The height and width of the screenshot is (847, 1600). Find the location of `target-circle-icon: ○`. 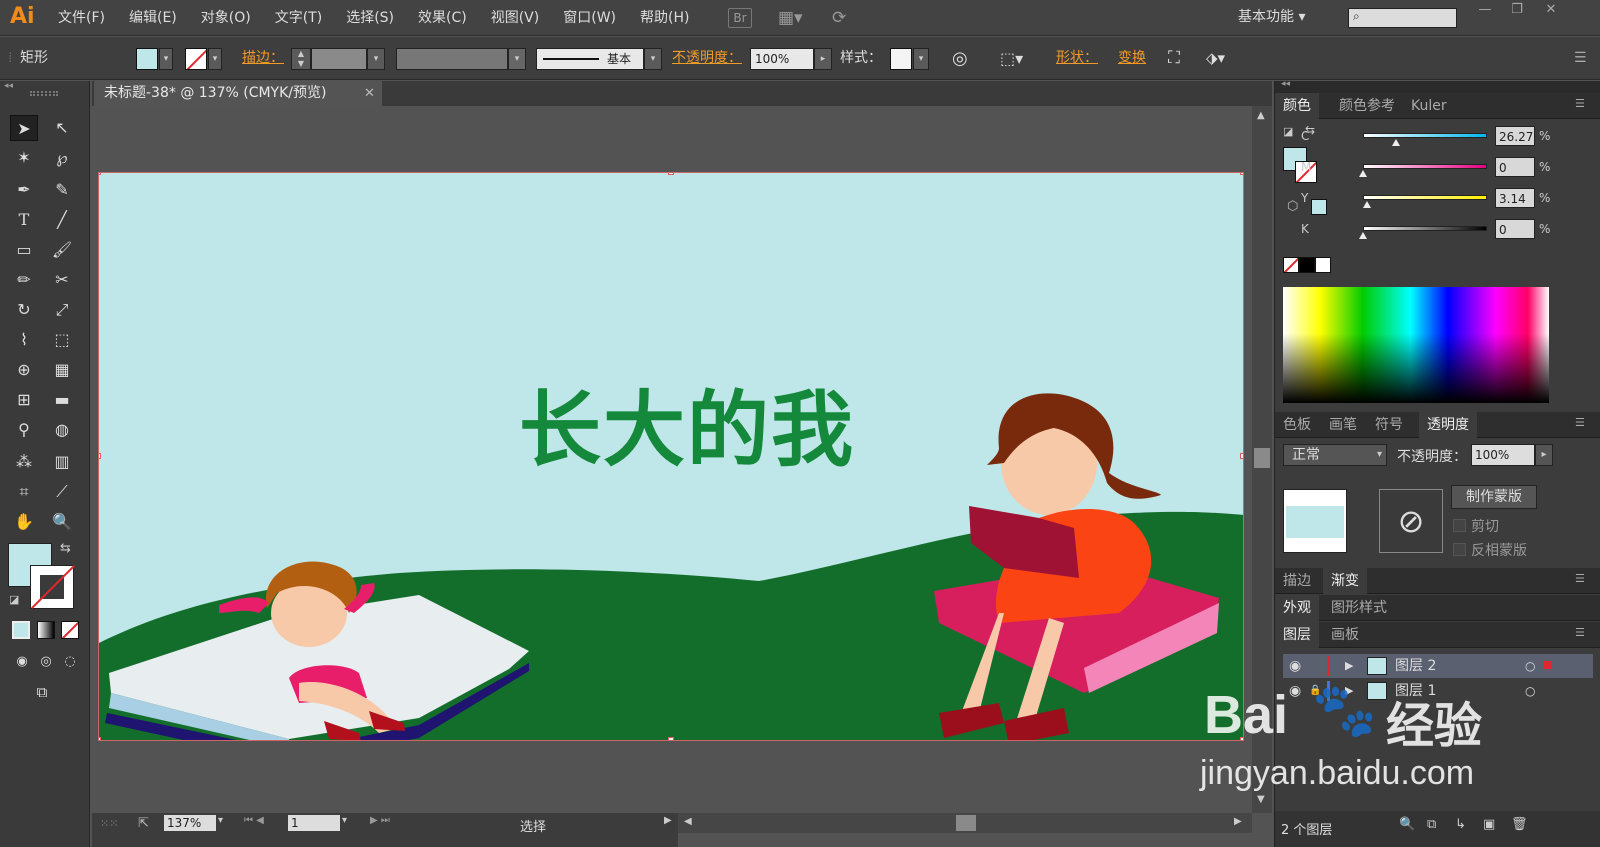

target-circle-icon: ○ is located at coordinates (1530, 666).